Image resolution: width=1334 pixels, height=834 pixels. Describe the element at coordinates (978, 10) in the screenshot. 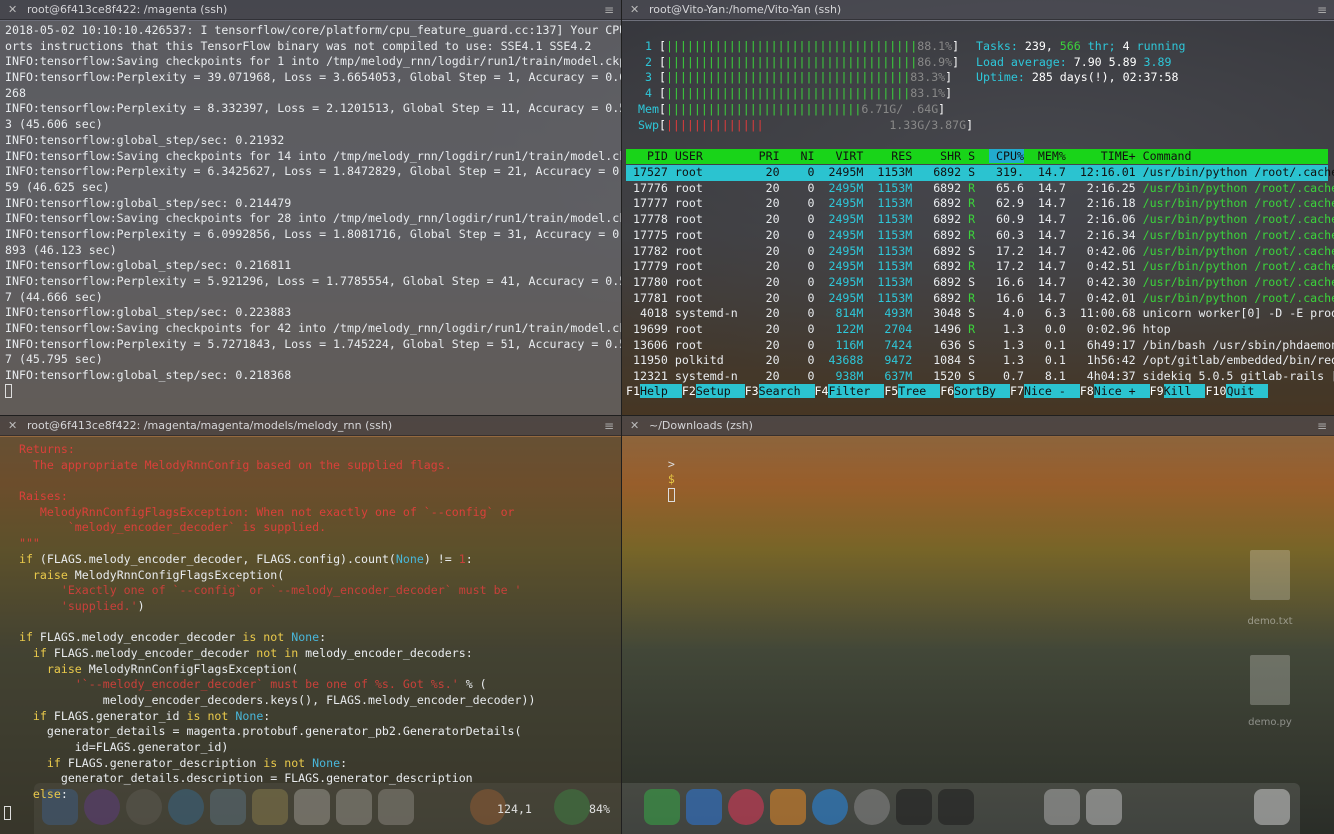

I see `pane-title-bar: ✕ root@Vito-Yan:/home/Vito-Yan (ssh) ≡` at that location.